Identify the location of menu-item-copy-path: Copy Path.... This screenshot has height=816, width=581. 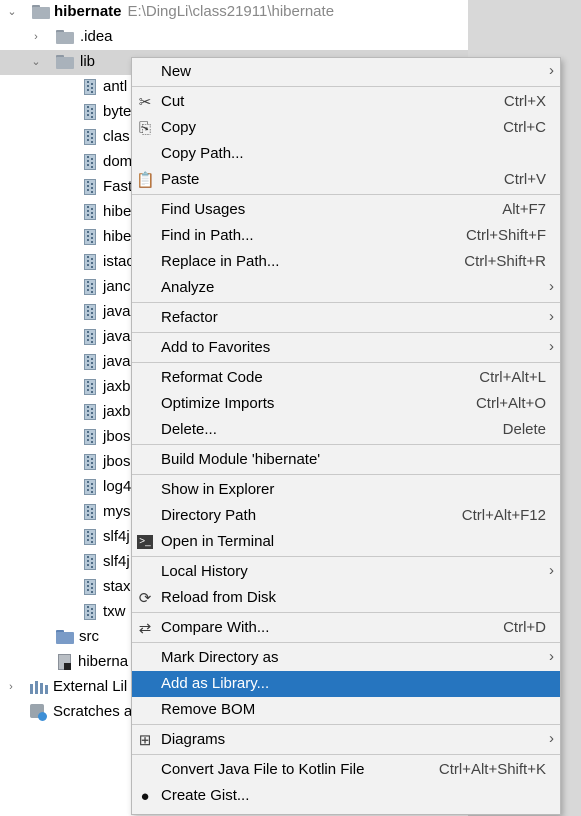
(346, 154).